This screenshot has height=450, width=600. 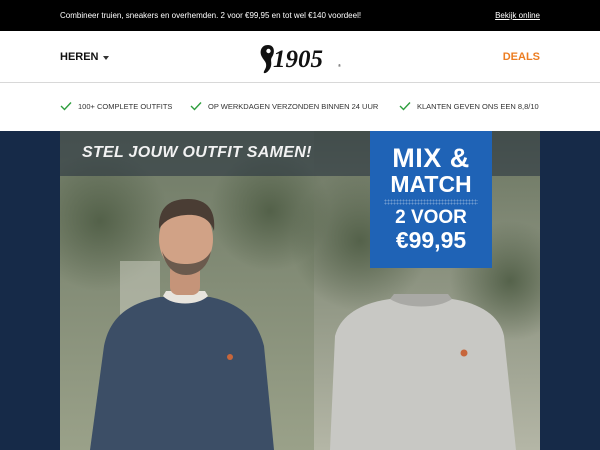 What do you see at coordinates (431, 240) in the screenshot?
I see `badge-price: €99,95` at bounding box center [431, 240].